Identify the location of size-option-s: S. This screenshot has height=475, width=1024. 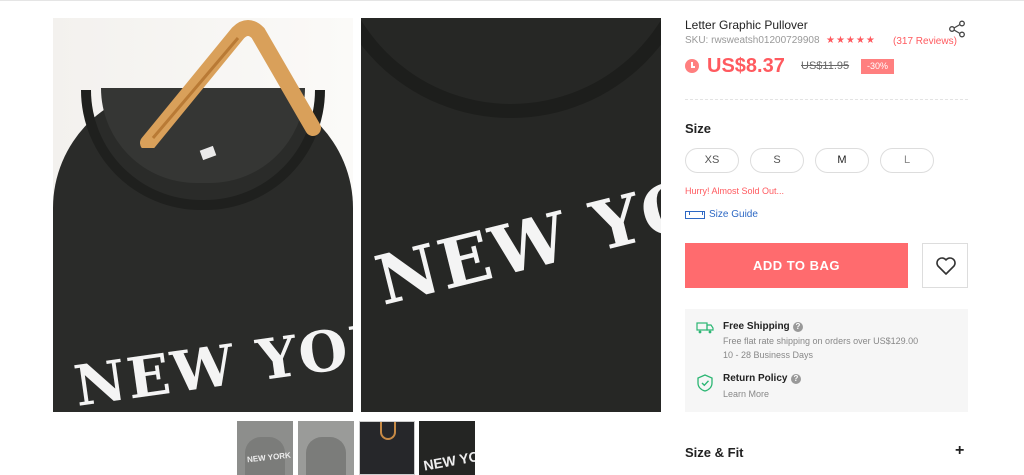
(777, 160).